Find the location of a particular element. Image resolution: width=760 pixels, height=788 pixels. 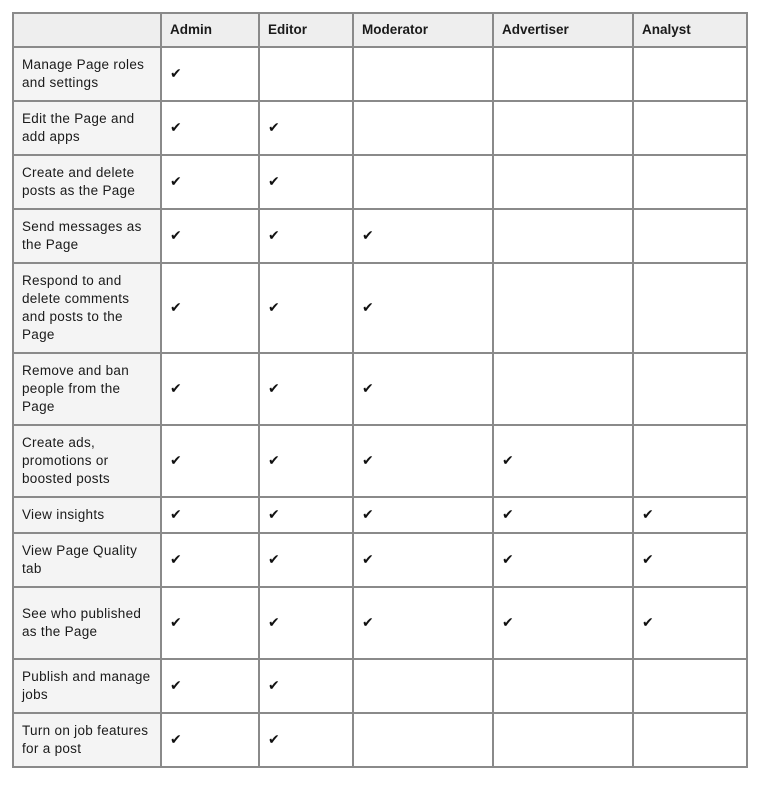

table-row: Manage Page roles and settings ✔ is located at coordinates (380, 74).